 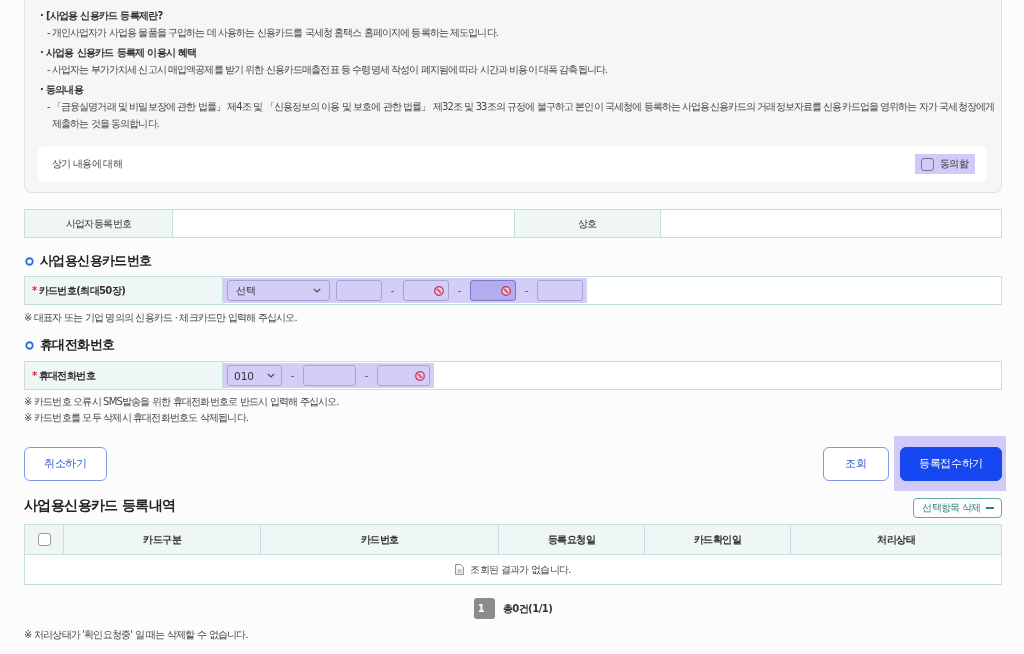 What do you see at coordinates (278, 290) in the screenshot?
I see `dropdown: 선택` at bounding box center [278, 290].